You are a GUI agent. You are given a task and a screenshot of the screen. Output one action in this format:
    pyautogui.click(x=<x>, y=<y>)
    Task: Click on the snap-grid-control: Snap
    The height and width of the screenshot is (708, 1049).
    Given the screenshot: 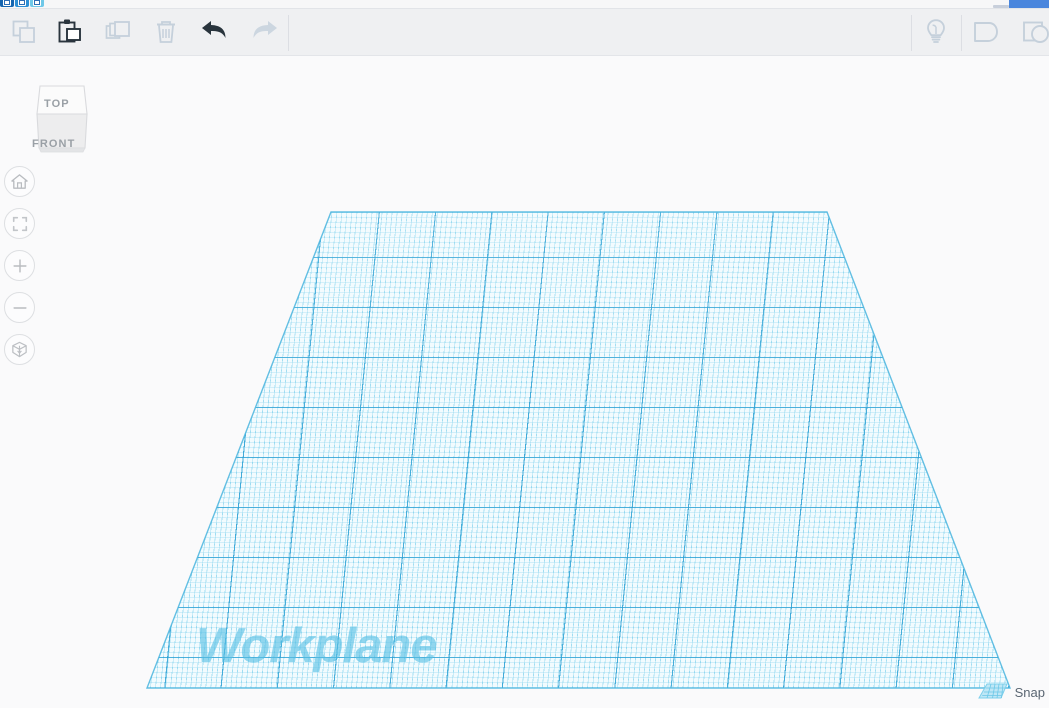 What is the action you would take?
    pyautogui.click(x=1011, y=692)
    